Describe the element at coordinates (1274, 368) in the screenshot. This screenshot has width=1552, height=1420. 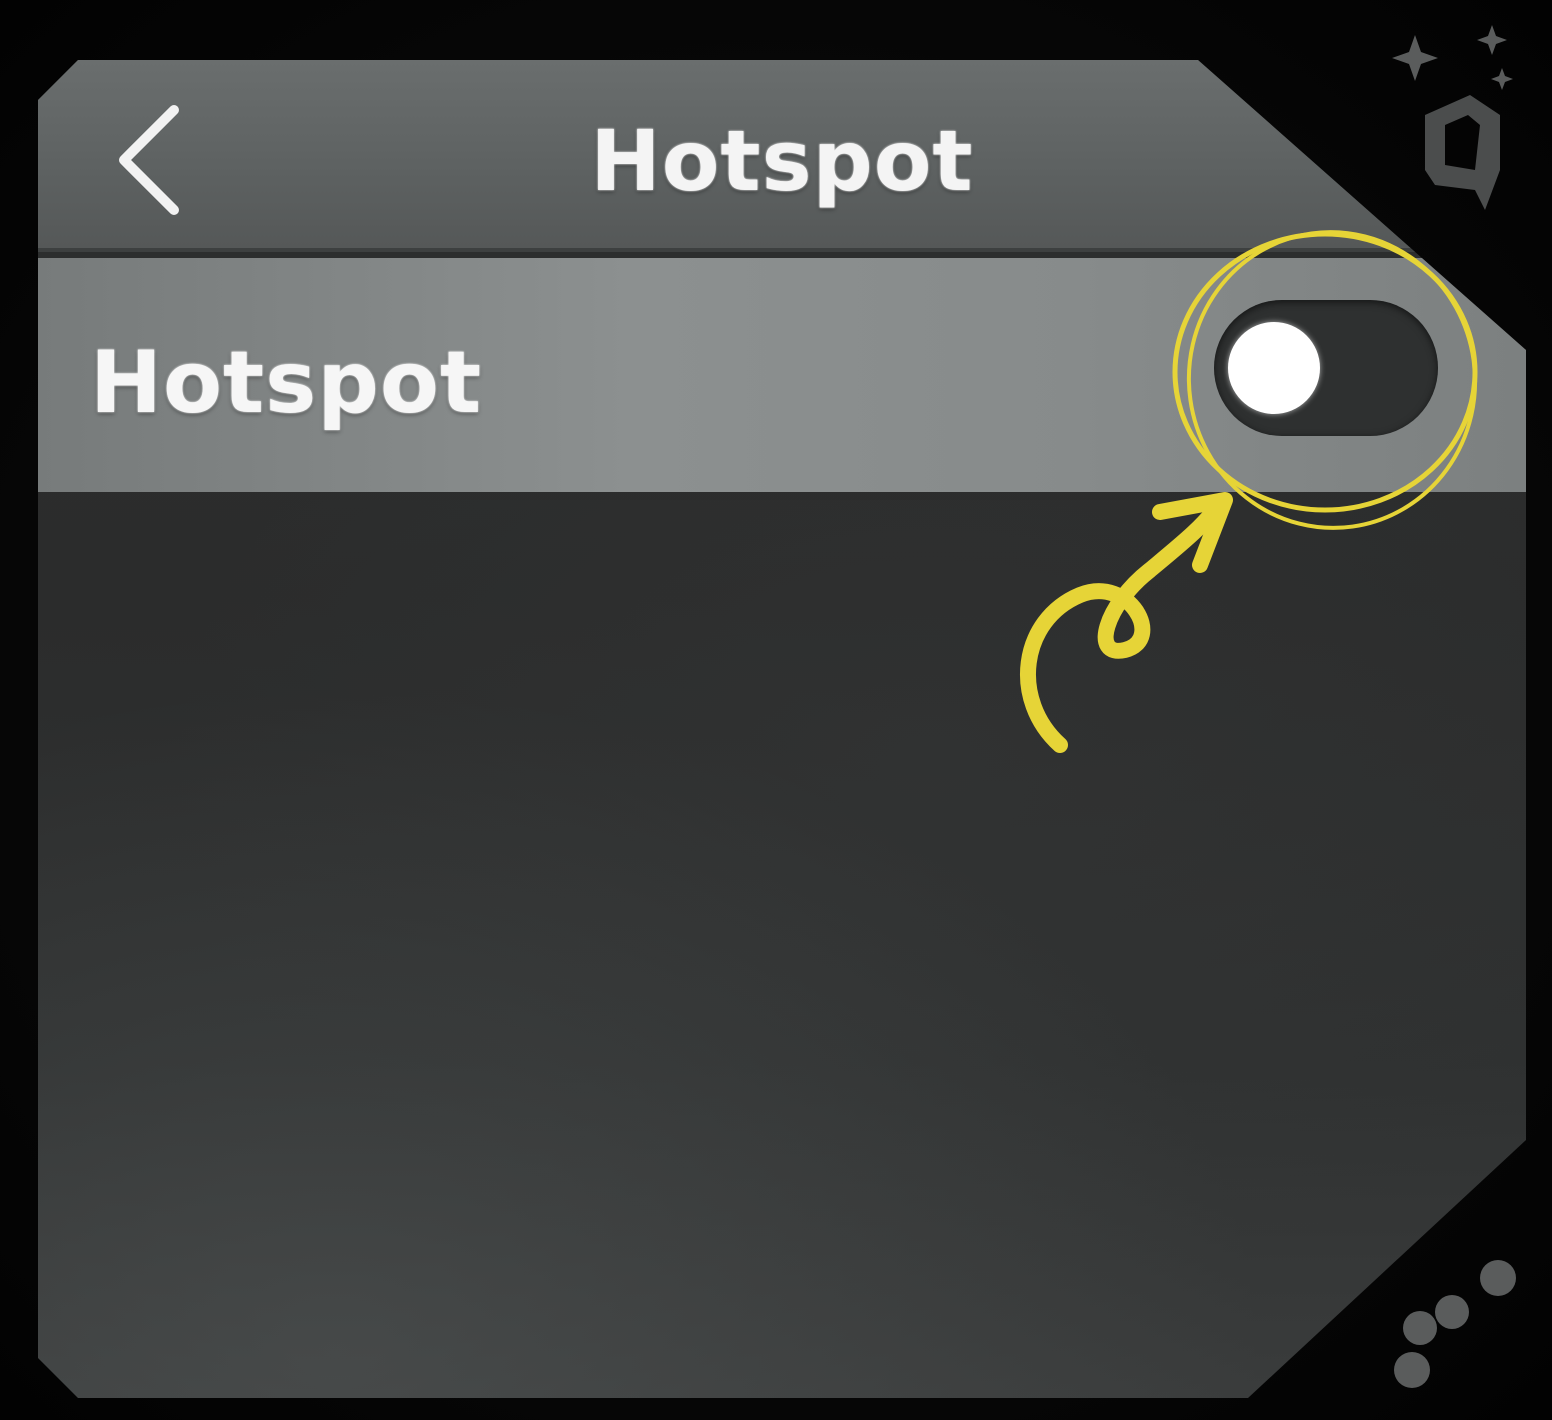
I see `toggle-knob` at that location.